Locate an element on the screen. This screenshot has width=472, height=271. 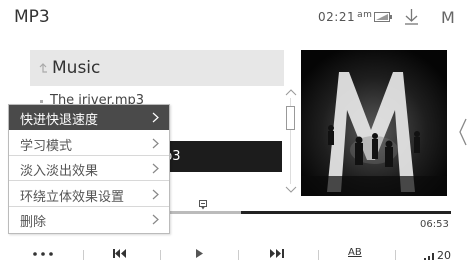
scroll-down-icon is located at coordinates (291, 190).